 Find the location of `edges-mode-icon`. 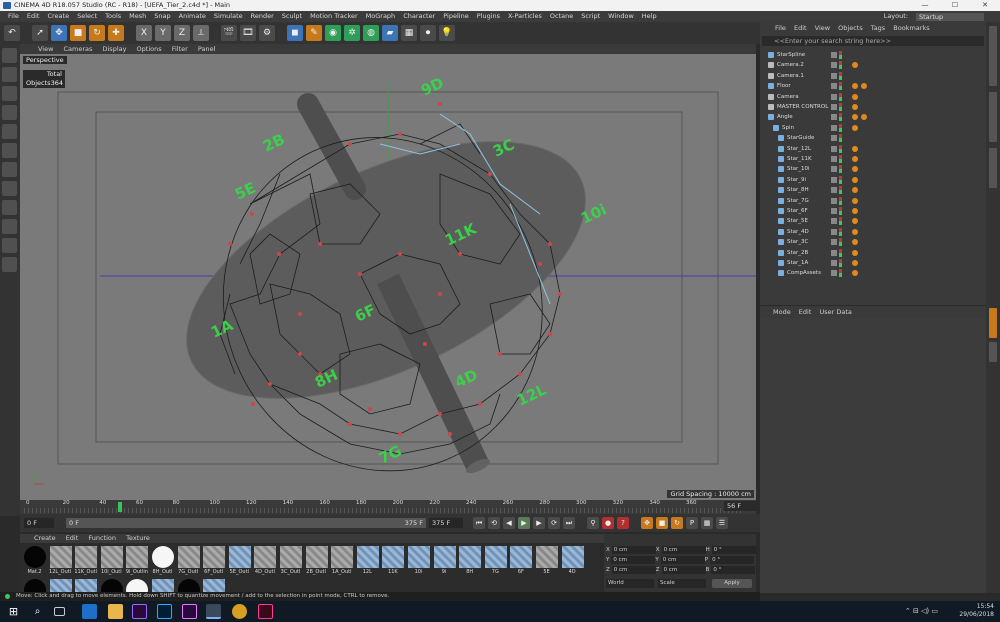

edges-mode-icon is located at coordinates (9, 150).